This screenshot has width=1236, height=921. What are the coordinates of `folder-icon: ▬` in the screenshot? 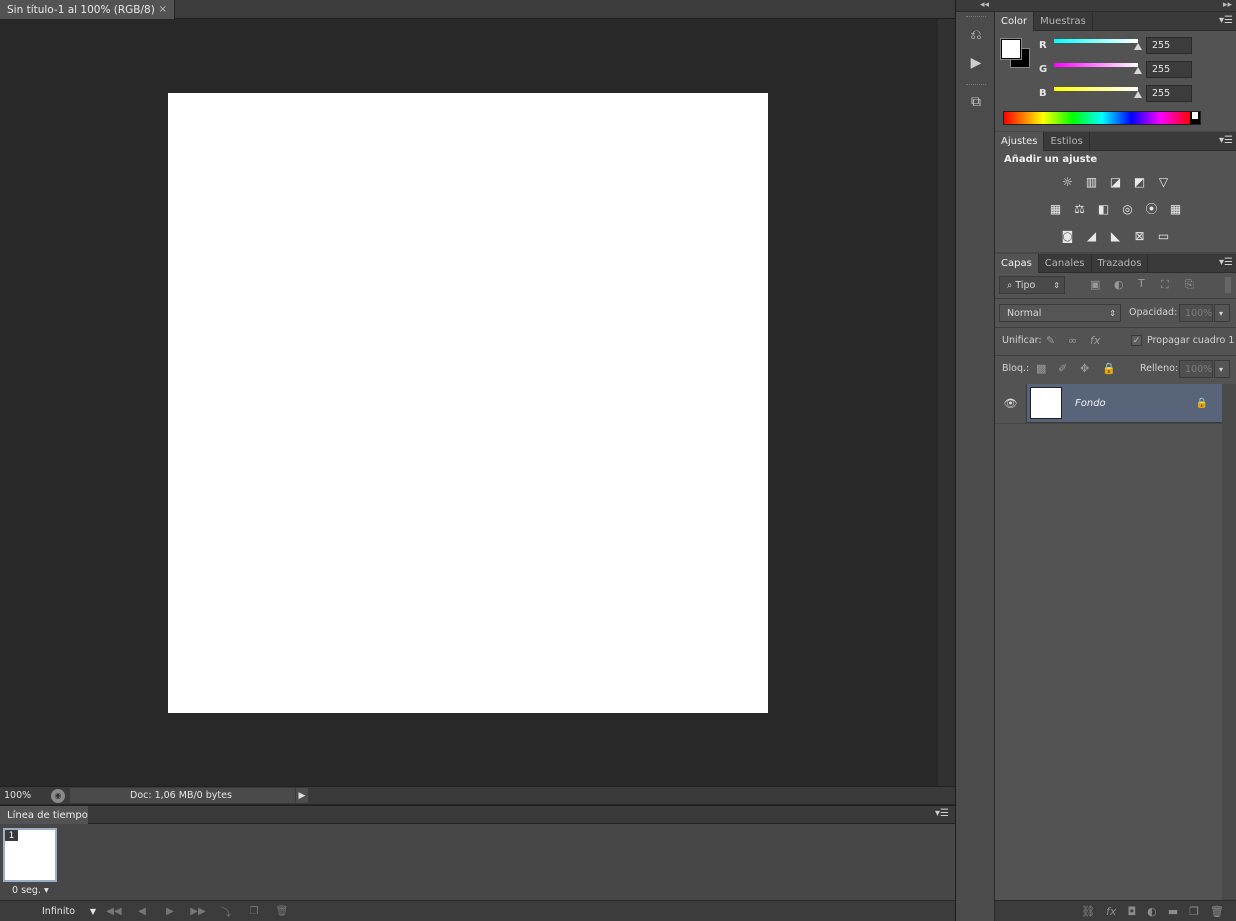 It's located at (1173, 911).